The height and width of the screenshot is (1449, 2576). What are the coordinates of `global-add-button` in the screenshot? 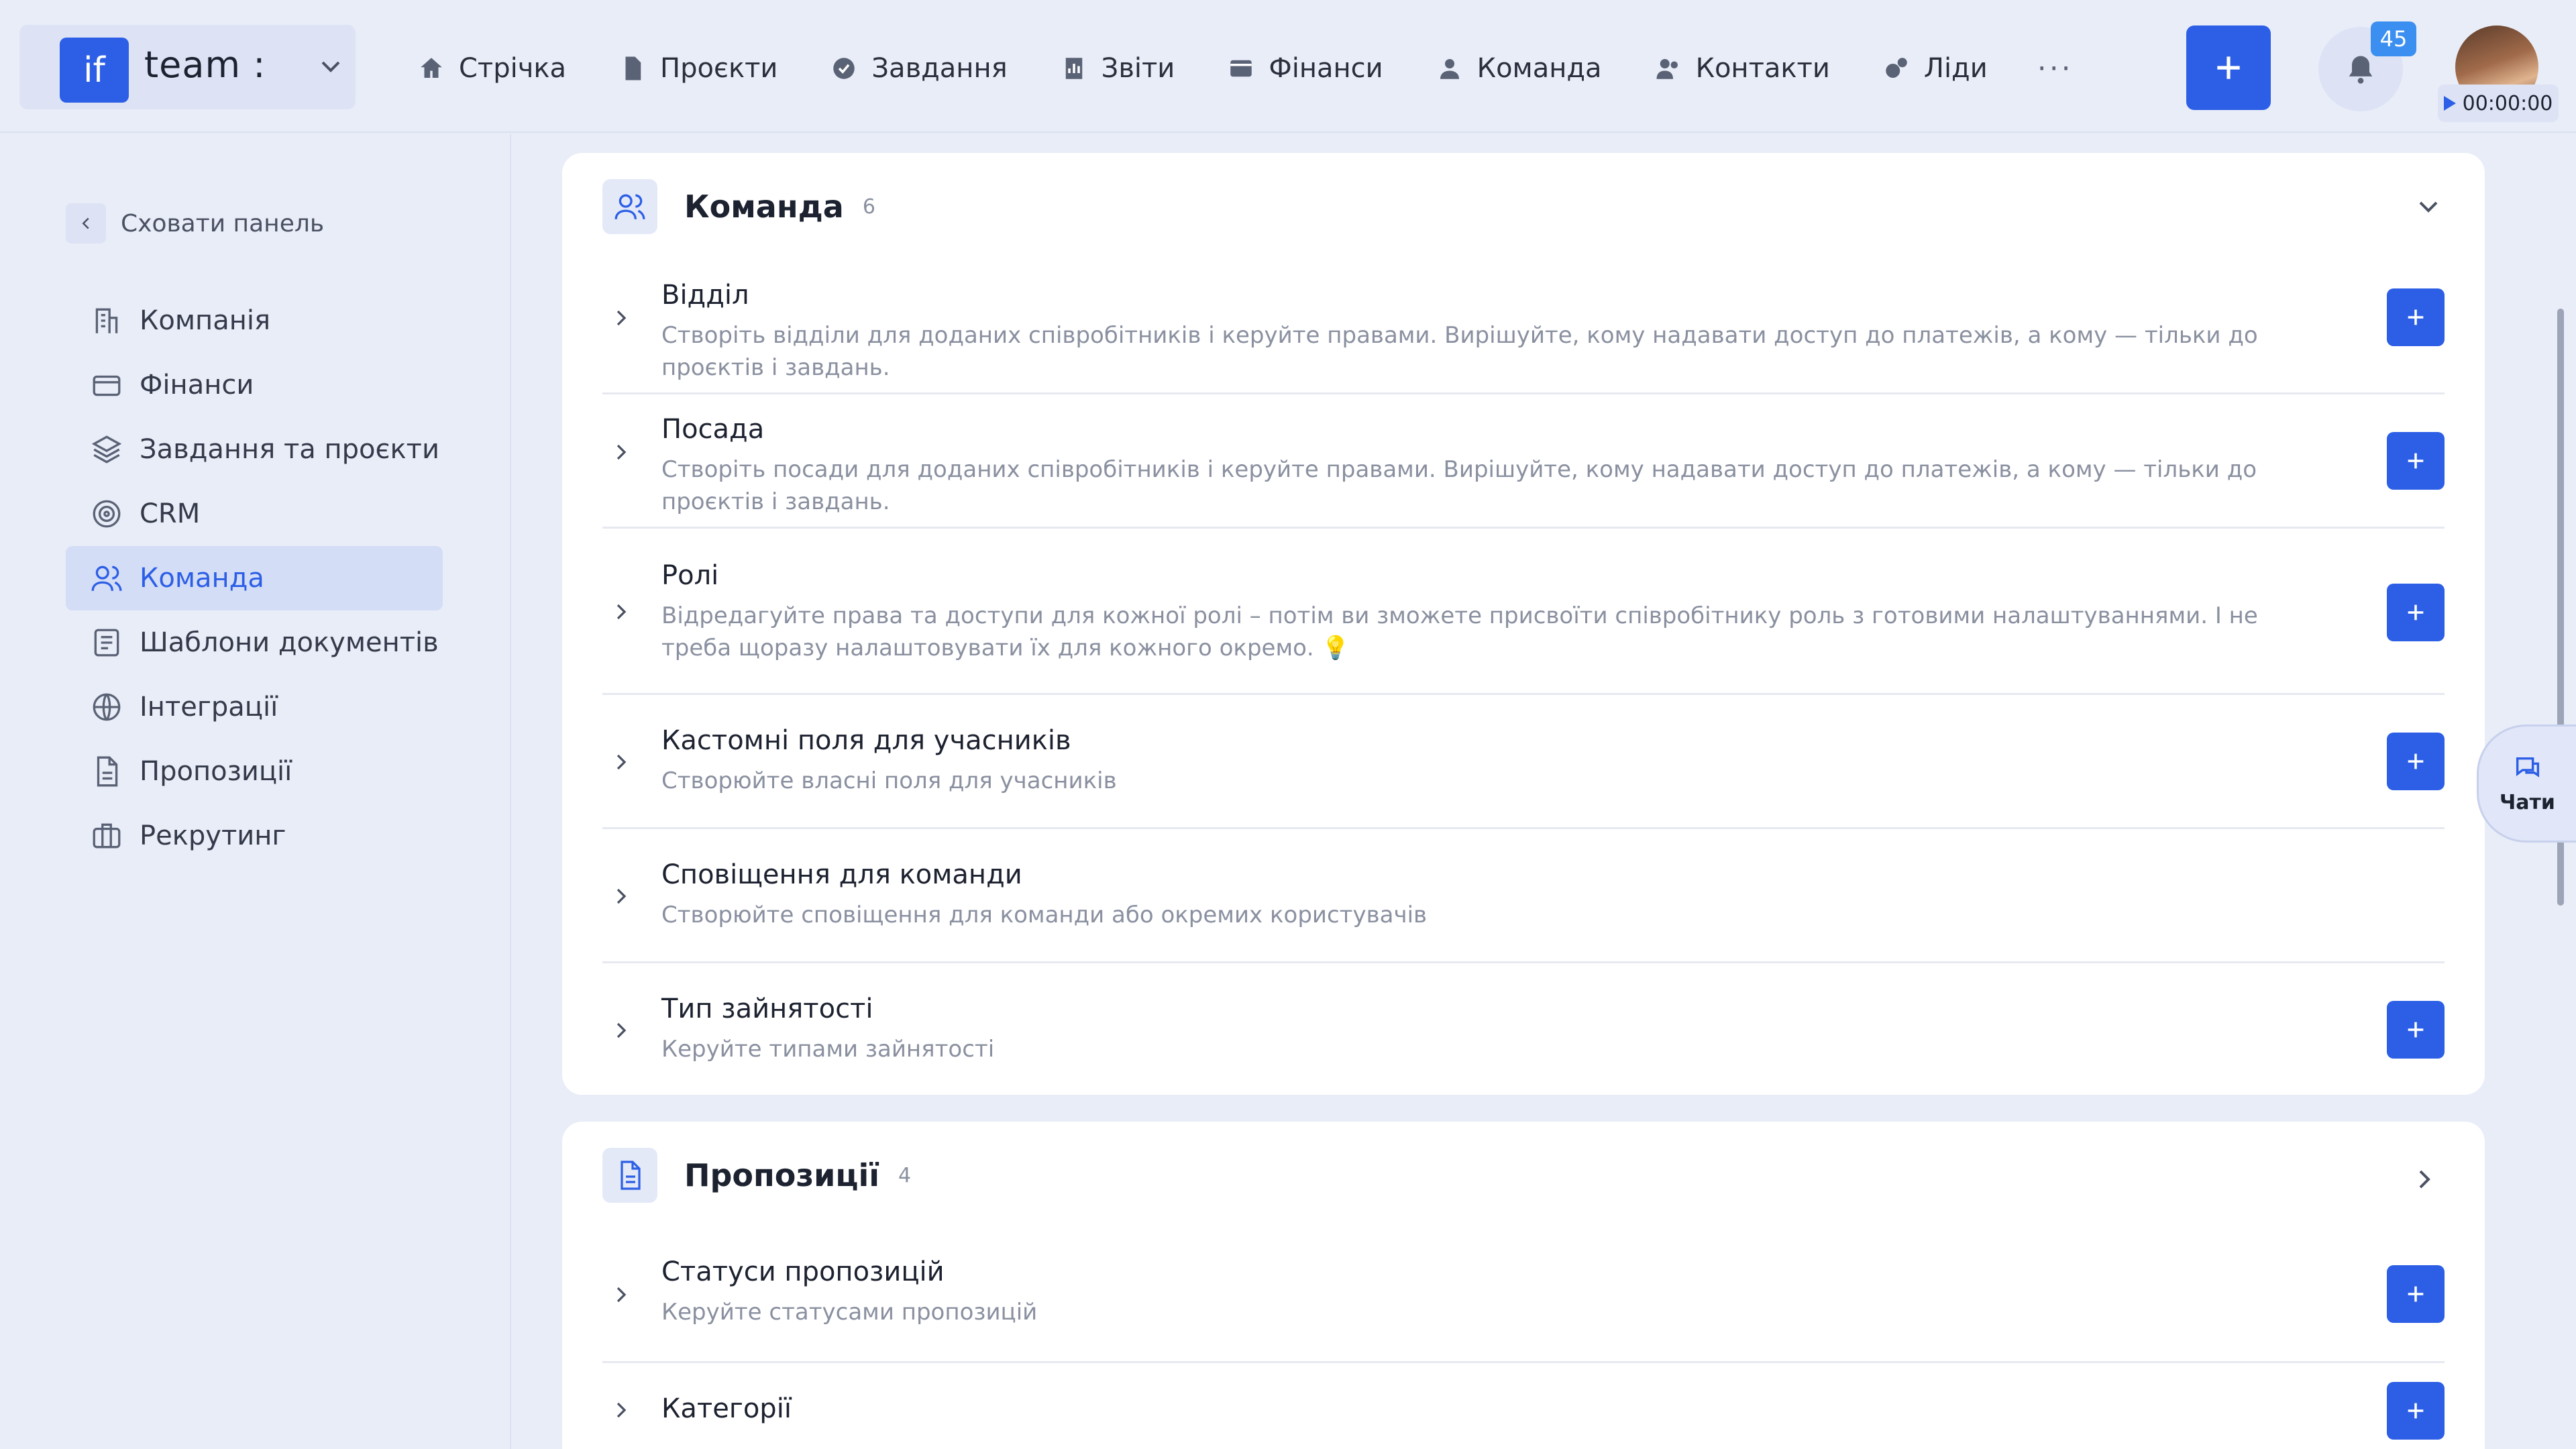 It's located at (2228, 67).